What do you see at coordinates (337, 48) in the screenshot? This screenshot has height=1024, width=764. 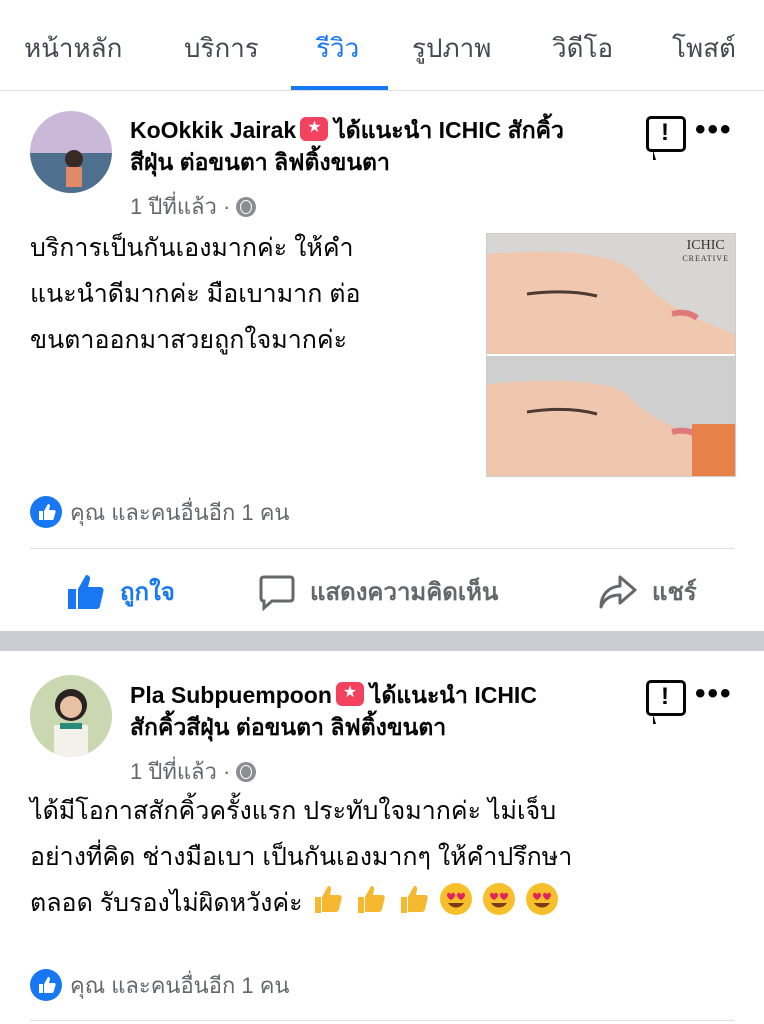 I see `tab-reviews: รีวิว` at bounding box center [337, 48].